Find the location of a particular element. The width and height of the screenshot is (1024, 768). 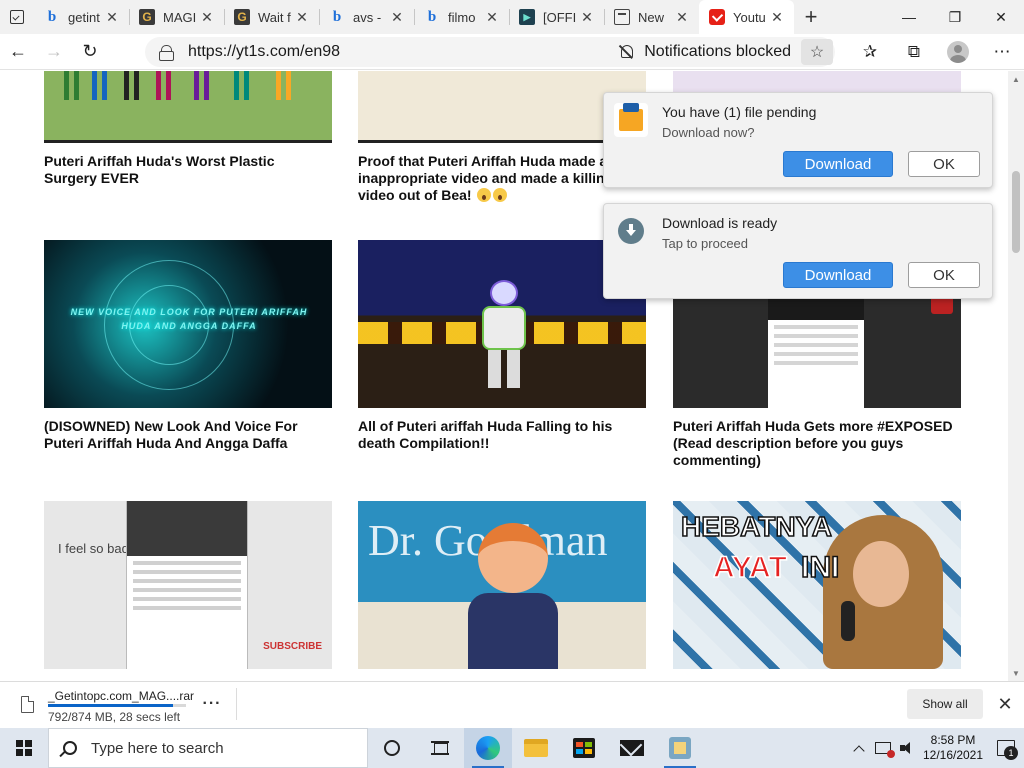

download-more-button: ··· is located at coordinates (212, 704).